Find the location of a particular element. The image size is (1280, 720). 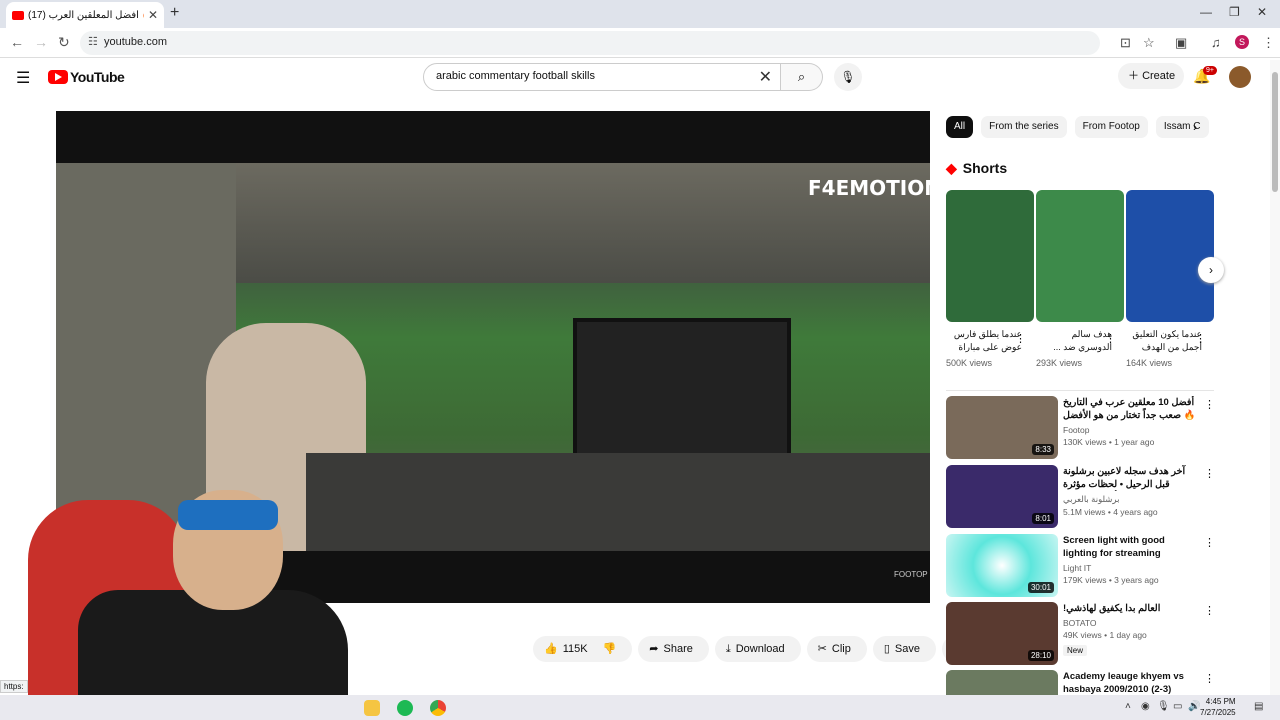

channel-name: Light IT is located at coordinates (1132, 568).